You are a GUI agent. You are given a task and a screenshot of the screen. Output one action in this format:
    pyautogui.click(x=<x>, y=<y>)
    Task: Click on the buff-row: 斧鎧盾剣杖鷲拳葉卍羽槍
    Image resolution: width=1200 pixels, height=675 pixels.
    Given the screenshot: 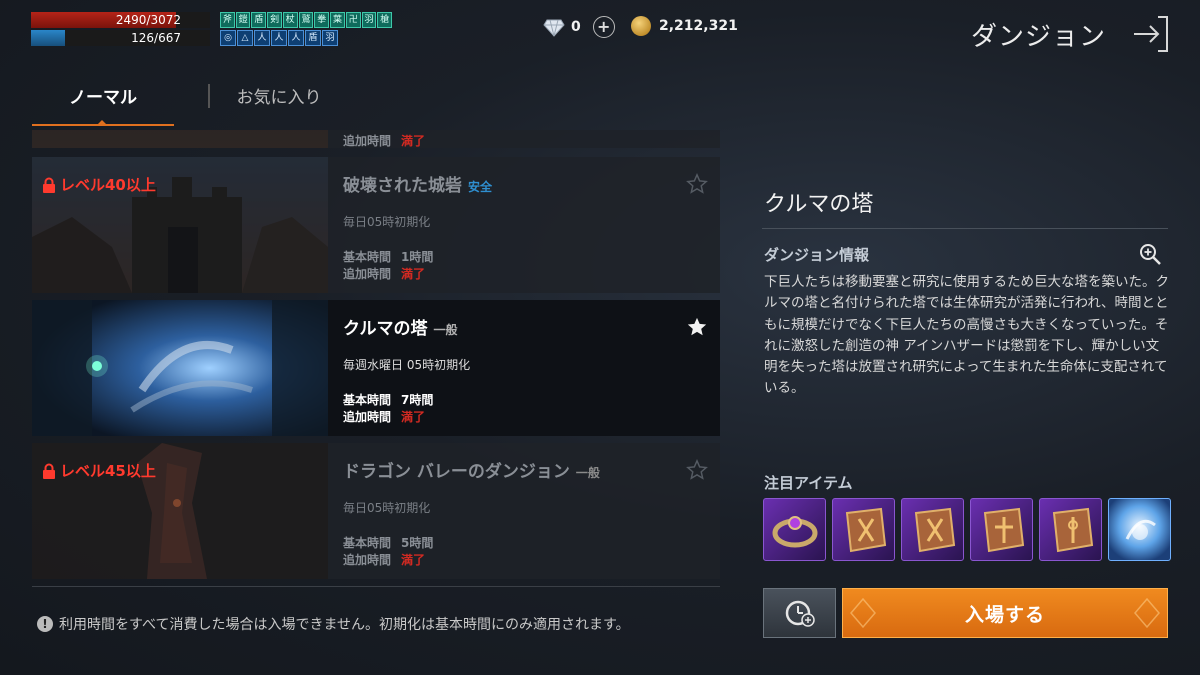 What is the action you would take?
    pyautogui.click(x=306, y=20)
    